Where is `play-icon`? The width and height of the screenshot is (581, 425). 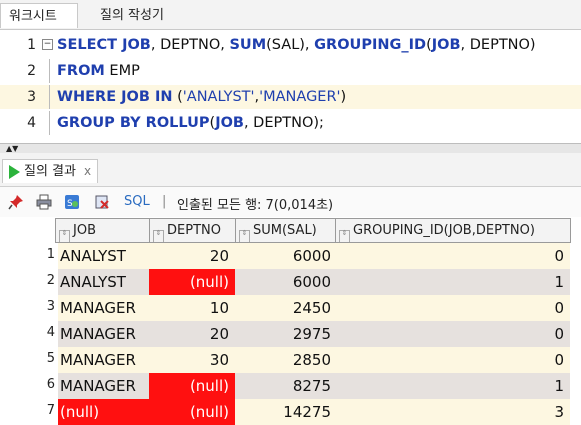 play-icon is located at coordinates (14, 171).